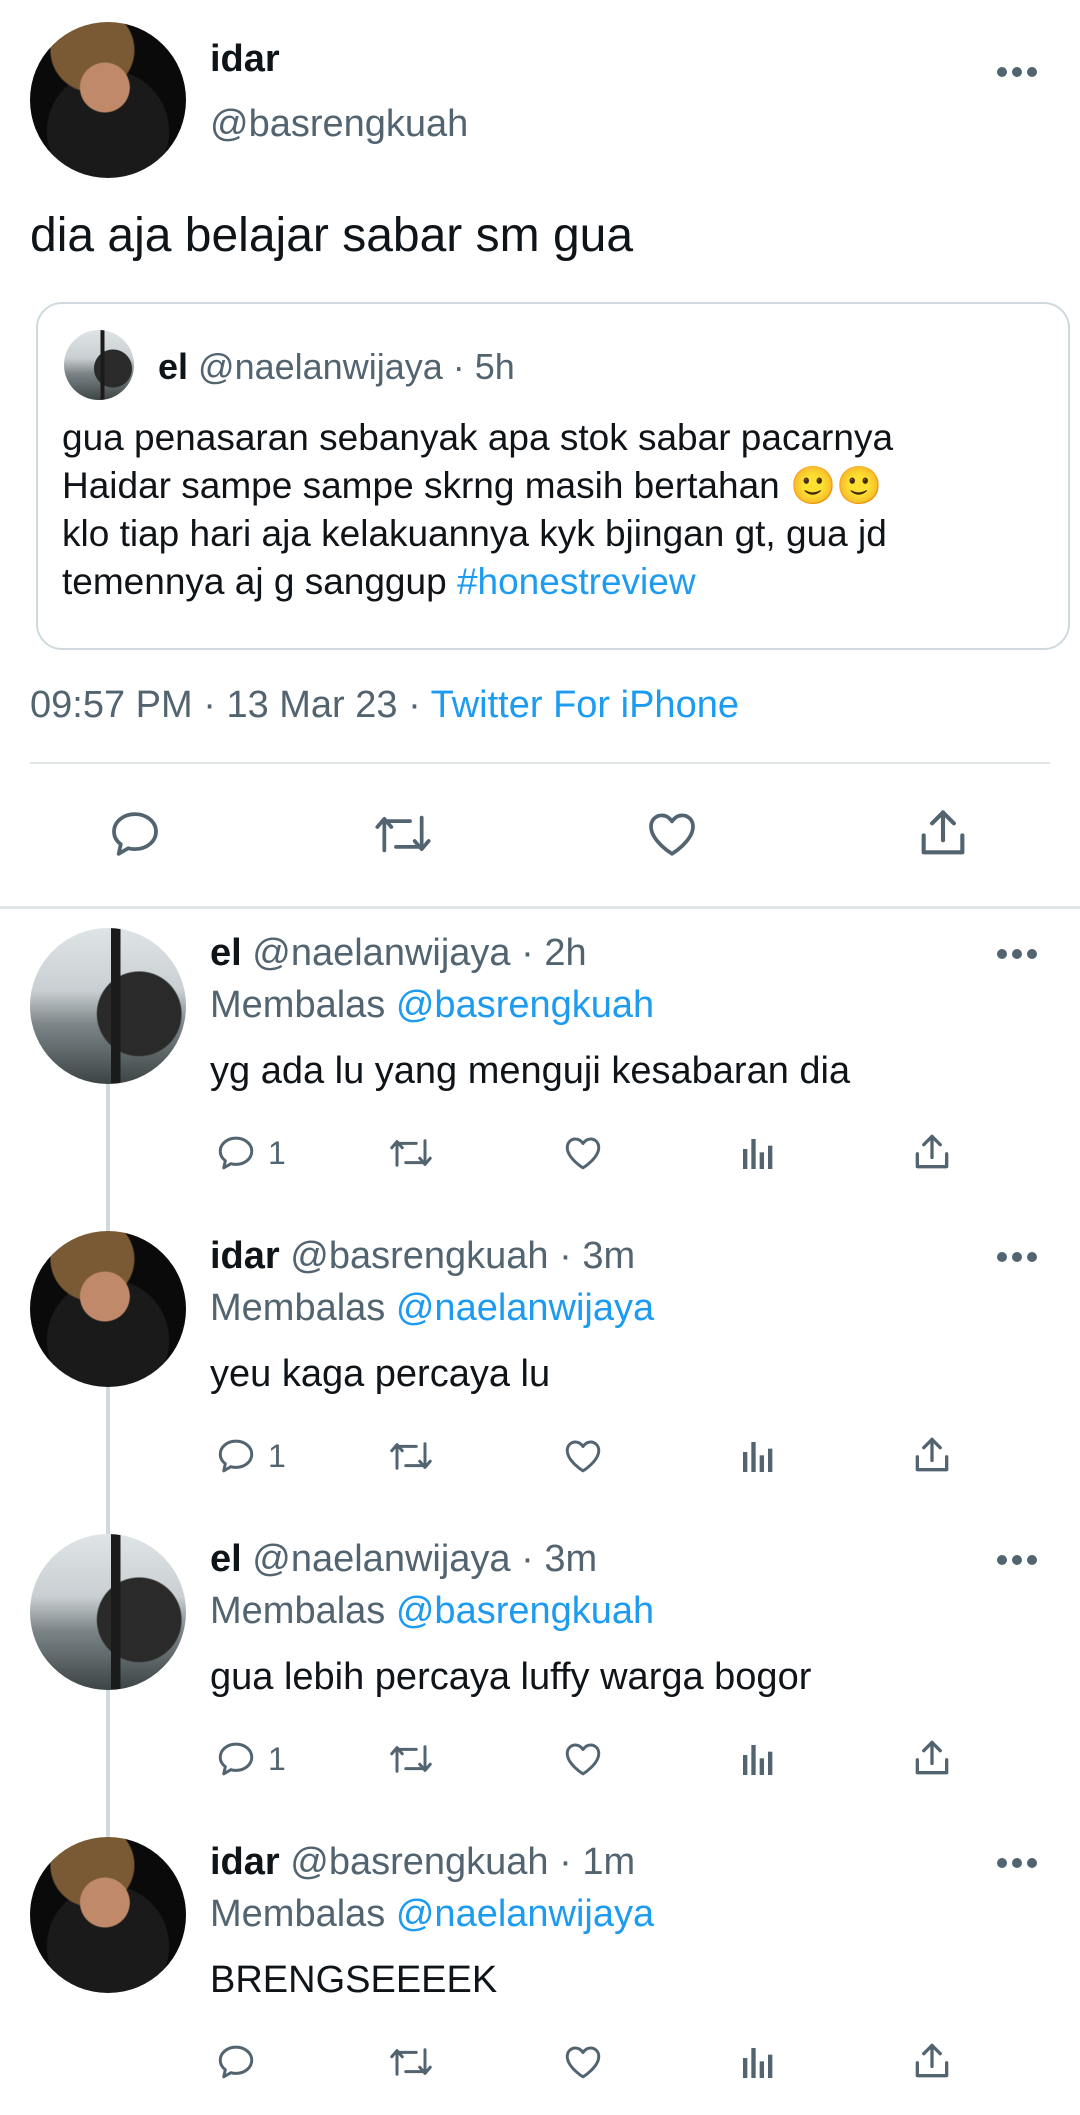 The width and height of the screenshot is (1080, 2115). Describe the element at coordinates (585, 705) in the screenshot. I see `tweet-source-link: Twitter For iPhone` at that location.